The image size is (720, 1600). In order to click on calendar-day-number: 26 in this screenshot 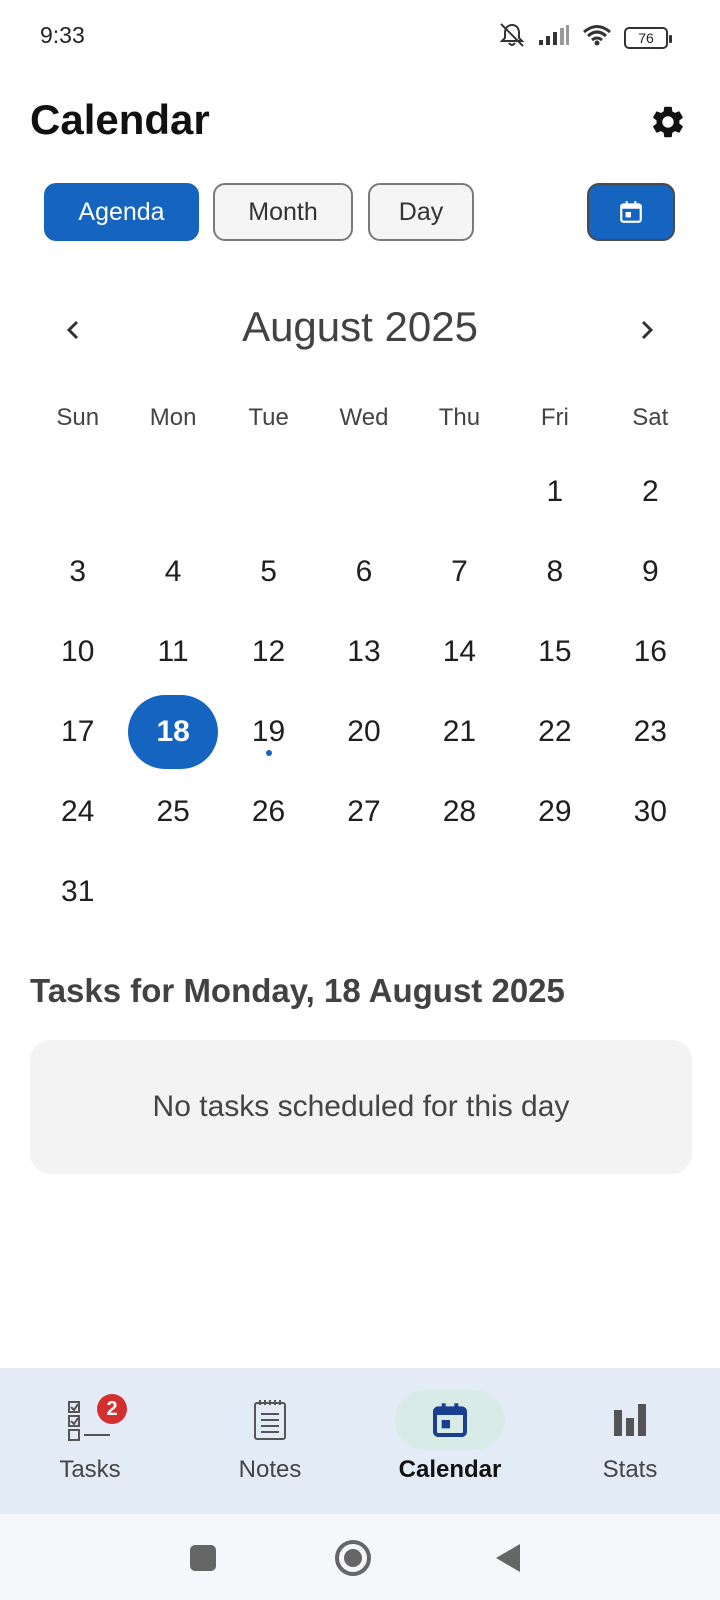, I will do `click(268, 811)`.